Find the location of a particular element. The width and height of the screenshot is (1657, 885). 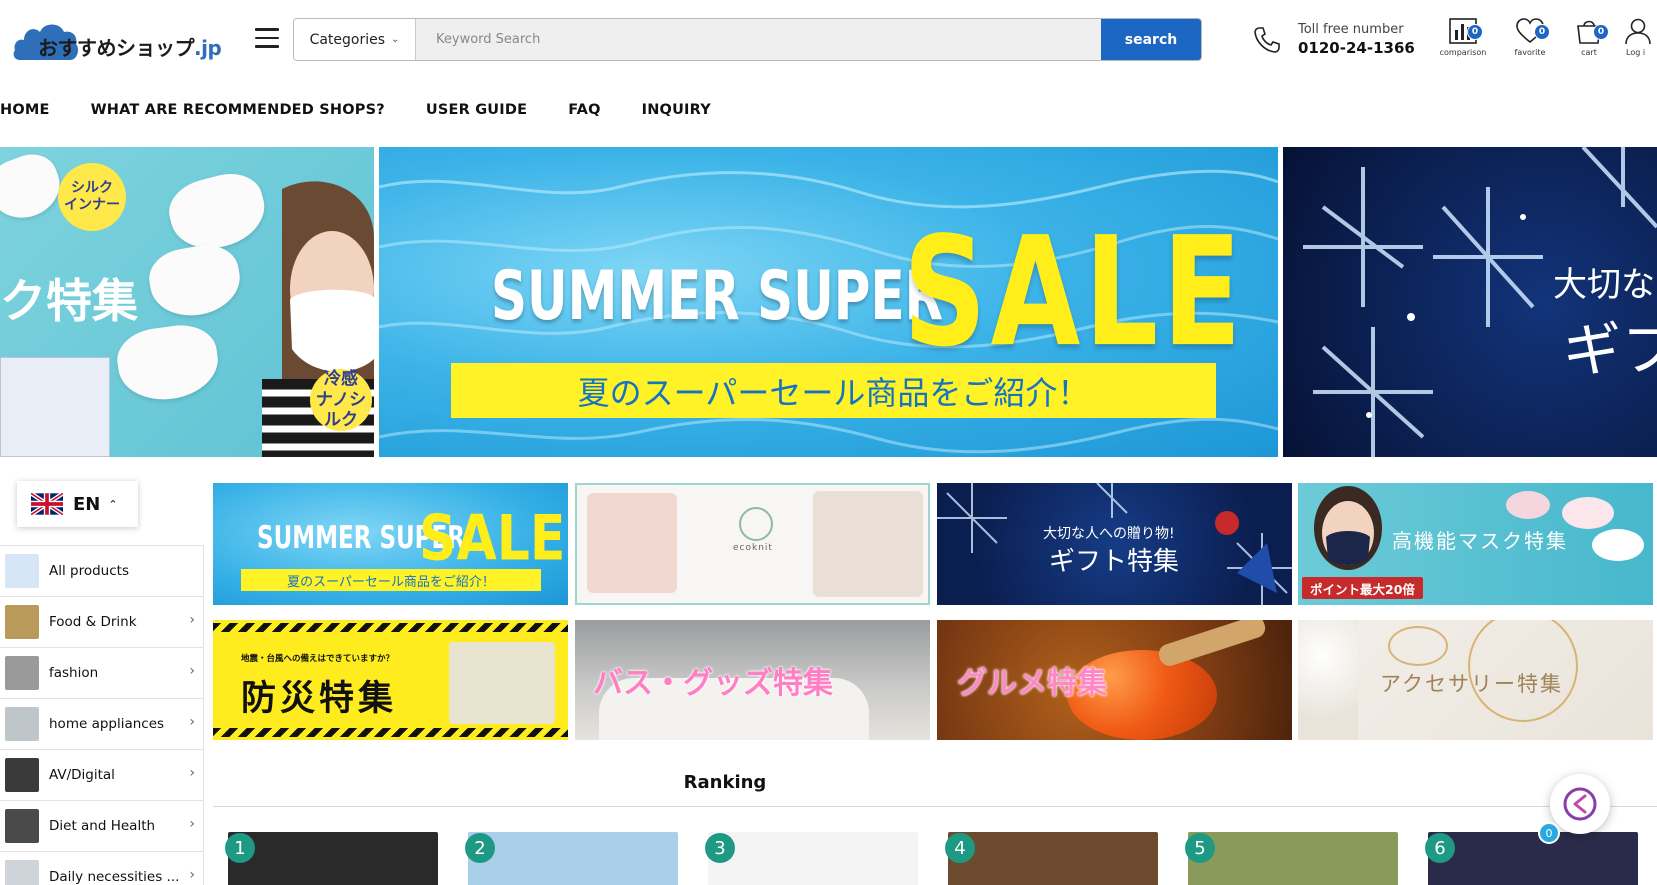

nav-faq: FAQ is located at coordinates (584, 110).